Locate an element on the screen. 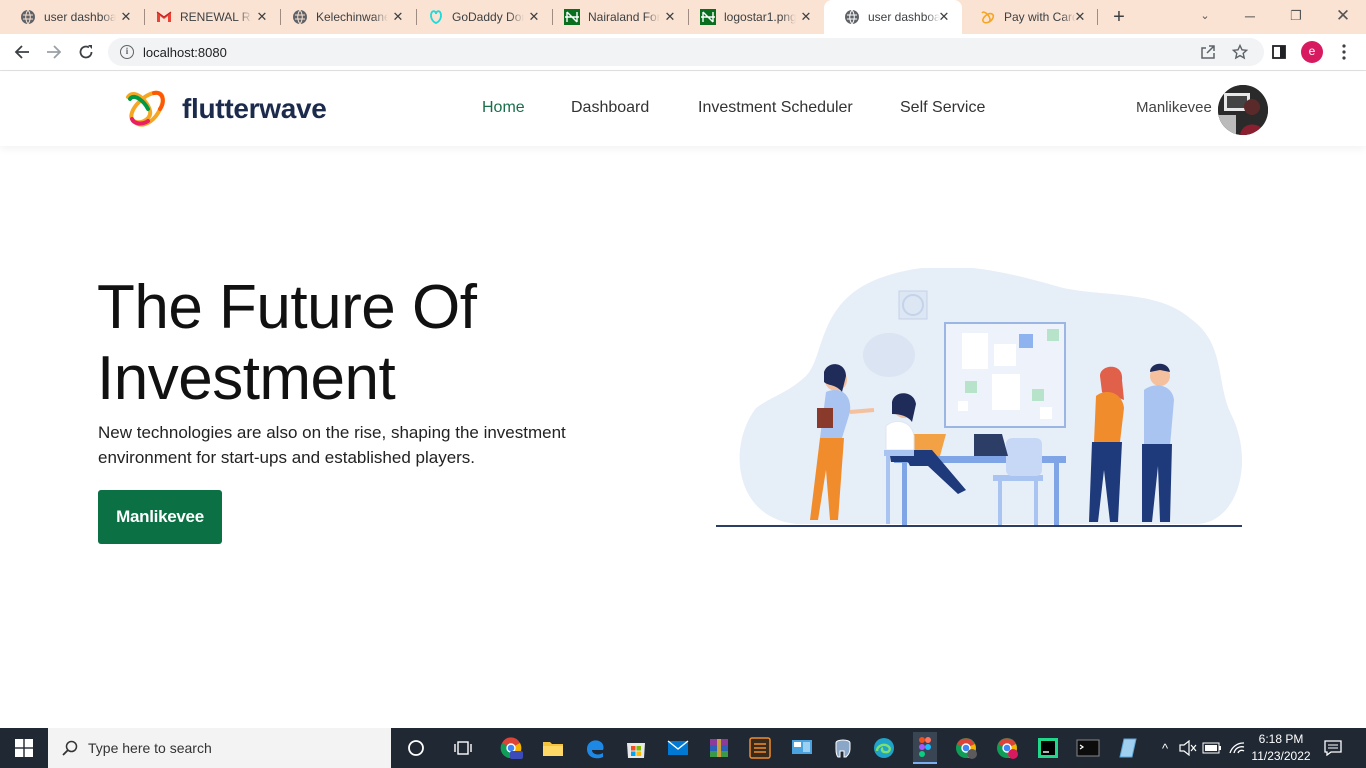 The image size is (1366, 768). godaddy-icon is located at coordinates (436, 17).